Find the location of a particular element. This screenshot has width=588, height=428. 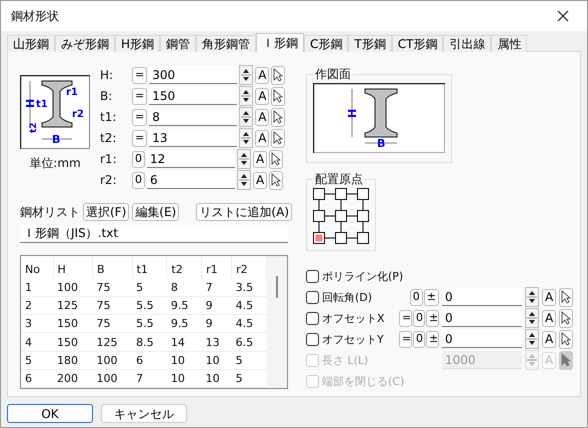

column-header: r1 is located at coordinates (217, 267).